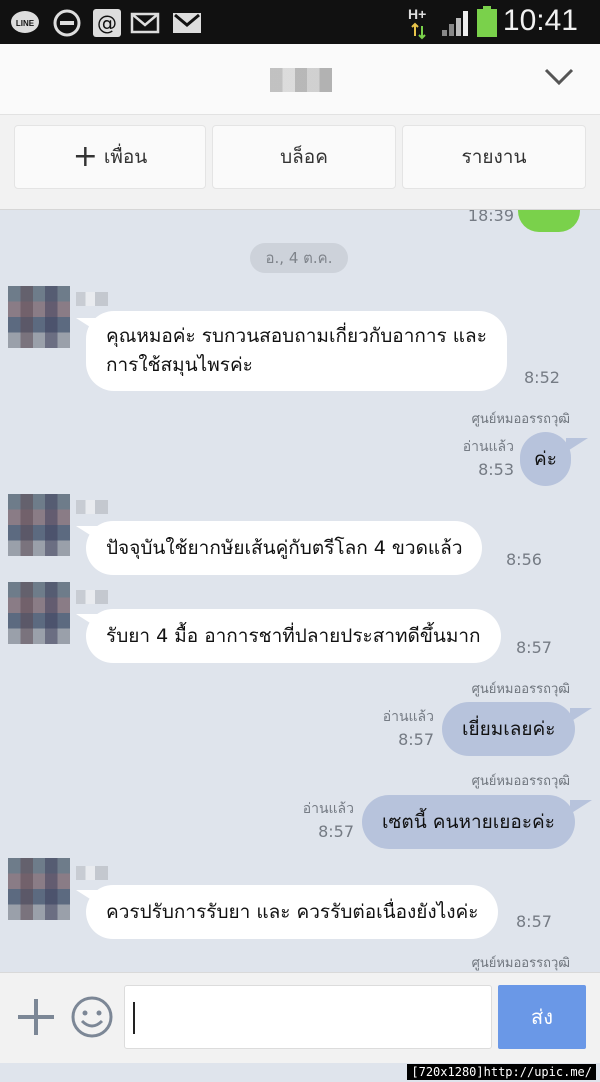  I want to click on message-bubble: เซตนี้ คนหายเยอะค่ะ, so click(468, 822).